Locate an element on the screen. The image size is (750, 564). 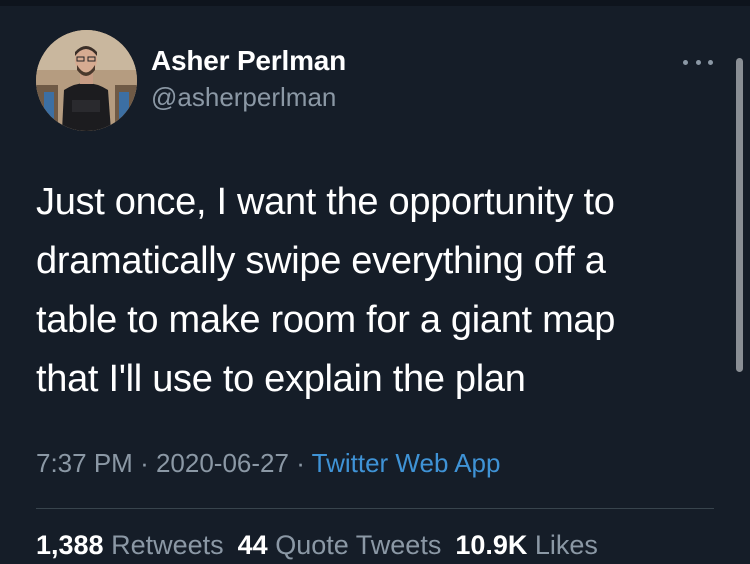
scrollbar is located at coordinates (739, 215).